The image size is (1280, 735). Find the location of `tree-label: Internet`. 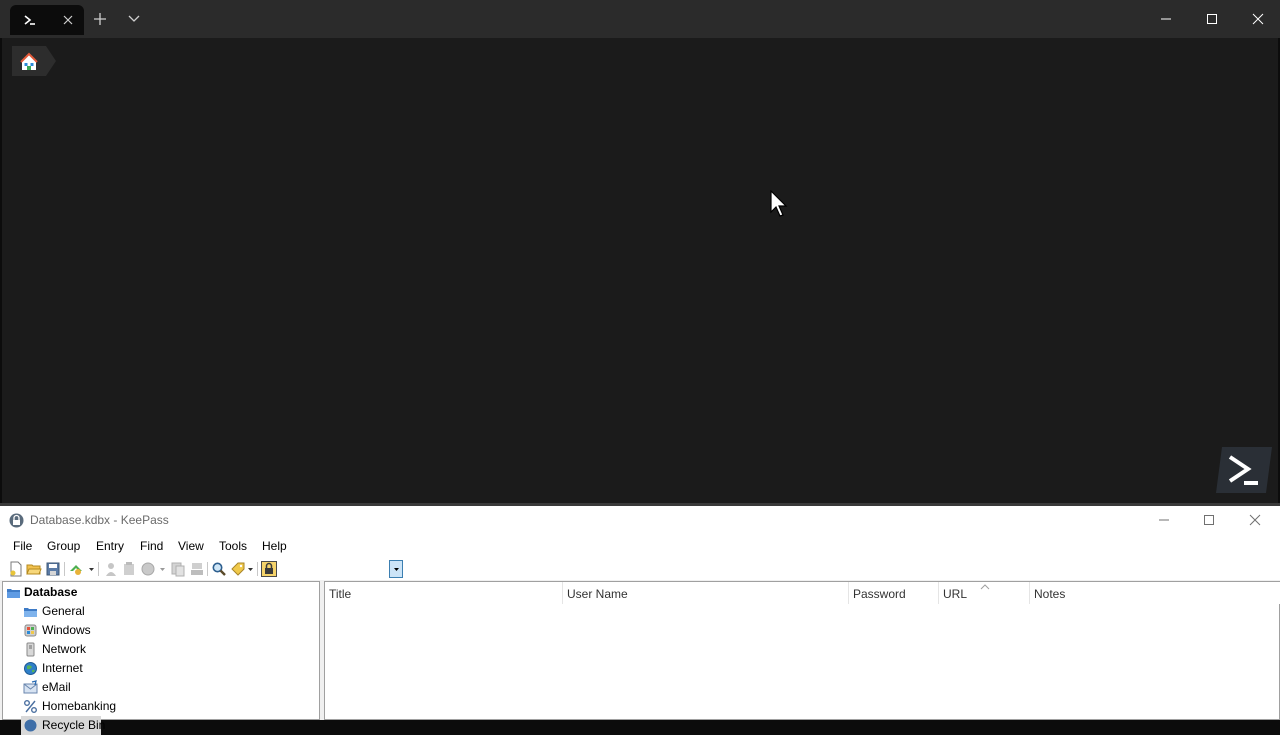

tree-label: Internet is located at coordinates (62, 668).